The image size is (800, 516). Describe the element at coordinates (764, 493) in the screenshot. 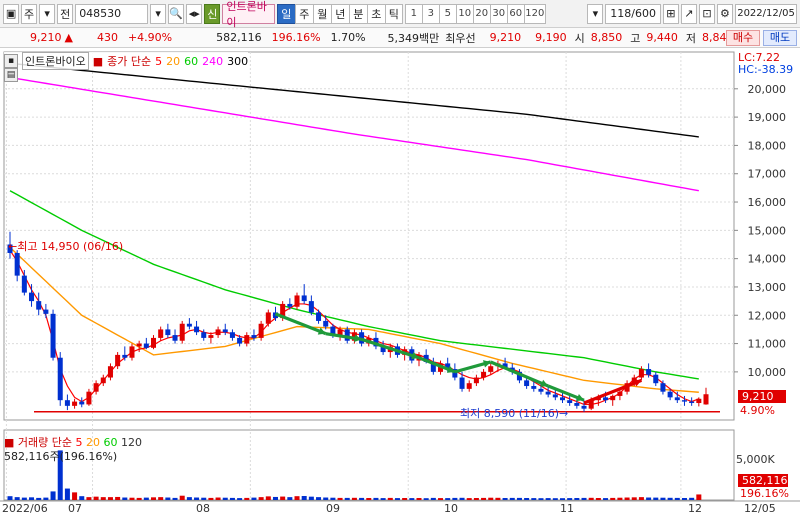

I see `current-volume-pct-tag: 196.16%` at that location.